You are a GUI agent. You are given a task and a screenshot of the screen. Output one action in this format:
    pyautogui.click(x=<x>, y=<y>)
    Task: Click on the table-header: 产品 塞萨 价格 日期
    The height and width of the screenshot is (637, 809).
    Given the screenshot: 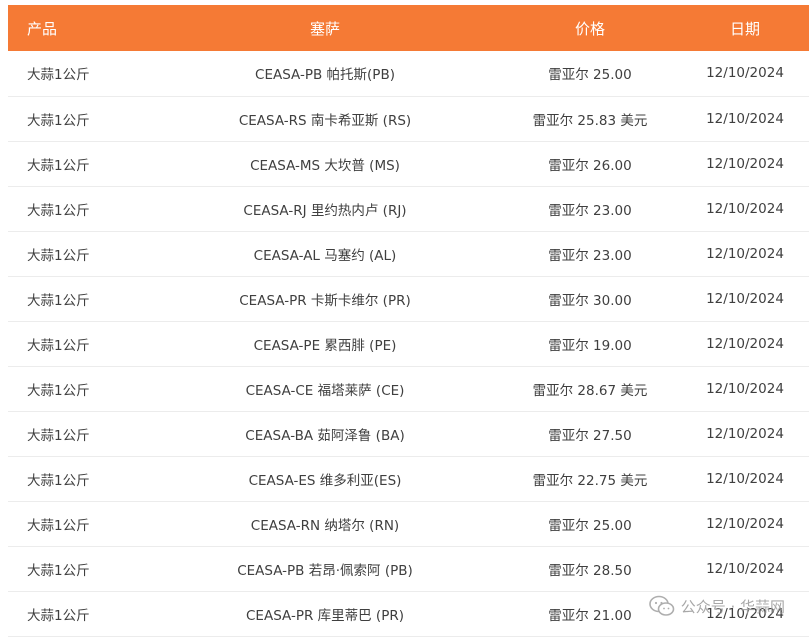 What is the action you would take?
    pyautogui.click(x=408, y=28)
    